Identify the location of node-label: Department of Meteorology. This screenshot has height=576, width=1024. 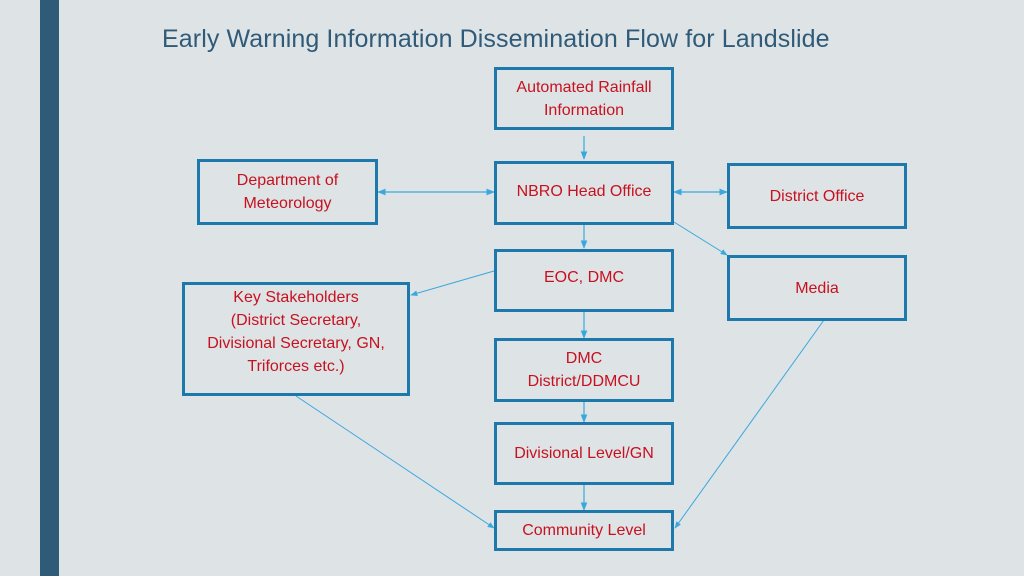
(287, 192).